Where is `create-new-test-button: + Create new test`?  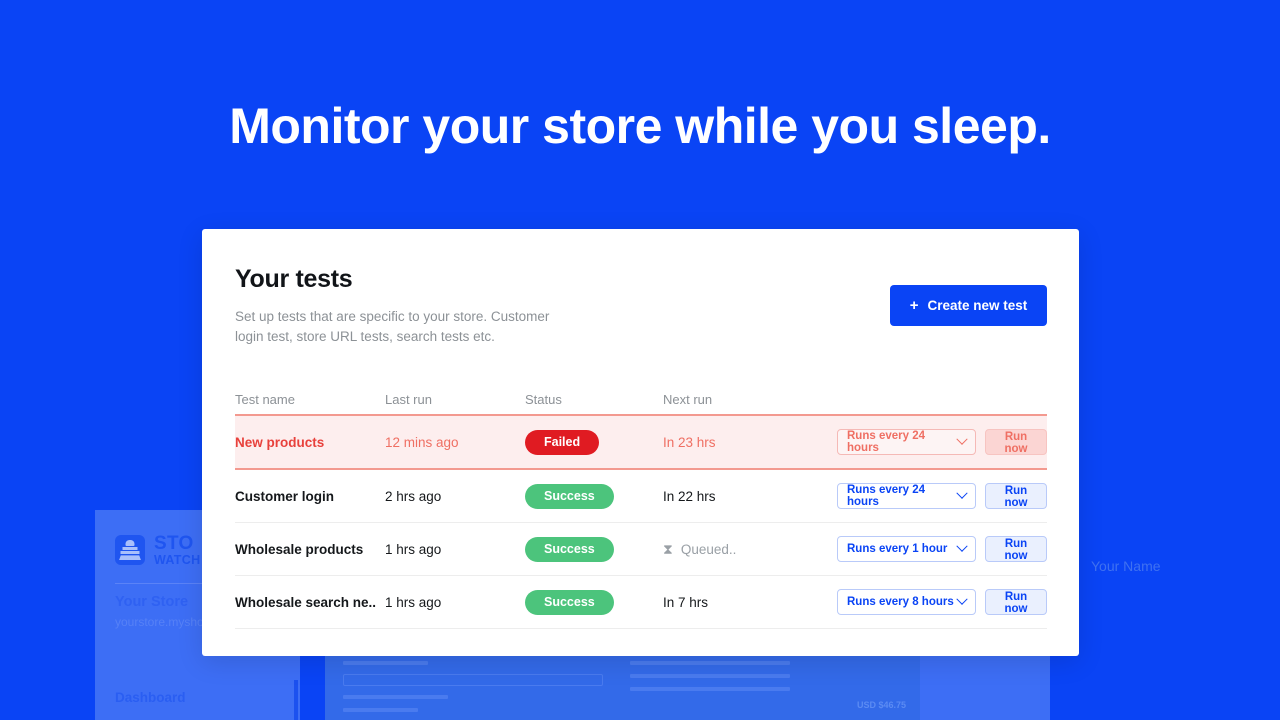
create-new-test-button: + Create new test is located at coordinates (968, 305).